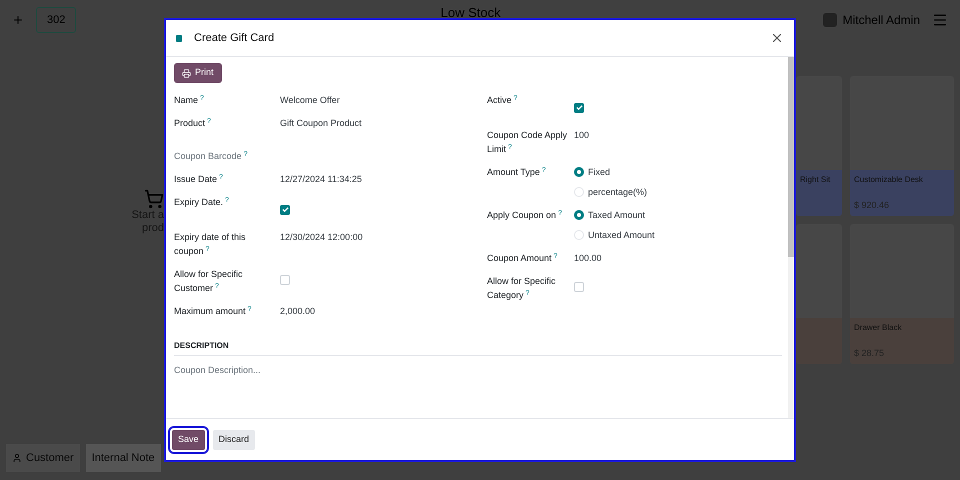  What do you see at coordinates (525, 215) in the screenshot?
I see `field-label: Apply Coupon on $^{?}$` at bounding box center [525, 215].